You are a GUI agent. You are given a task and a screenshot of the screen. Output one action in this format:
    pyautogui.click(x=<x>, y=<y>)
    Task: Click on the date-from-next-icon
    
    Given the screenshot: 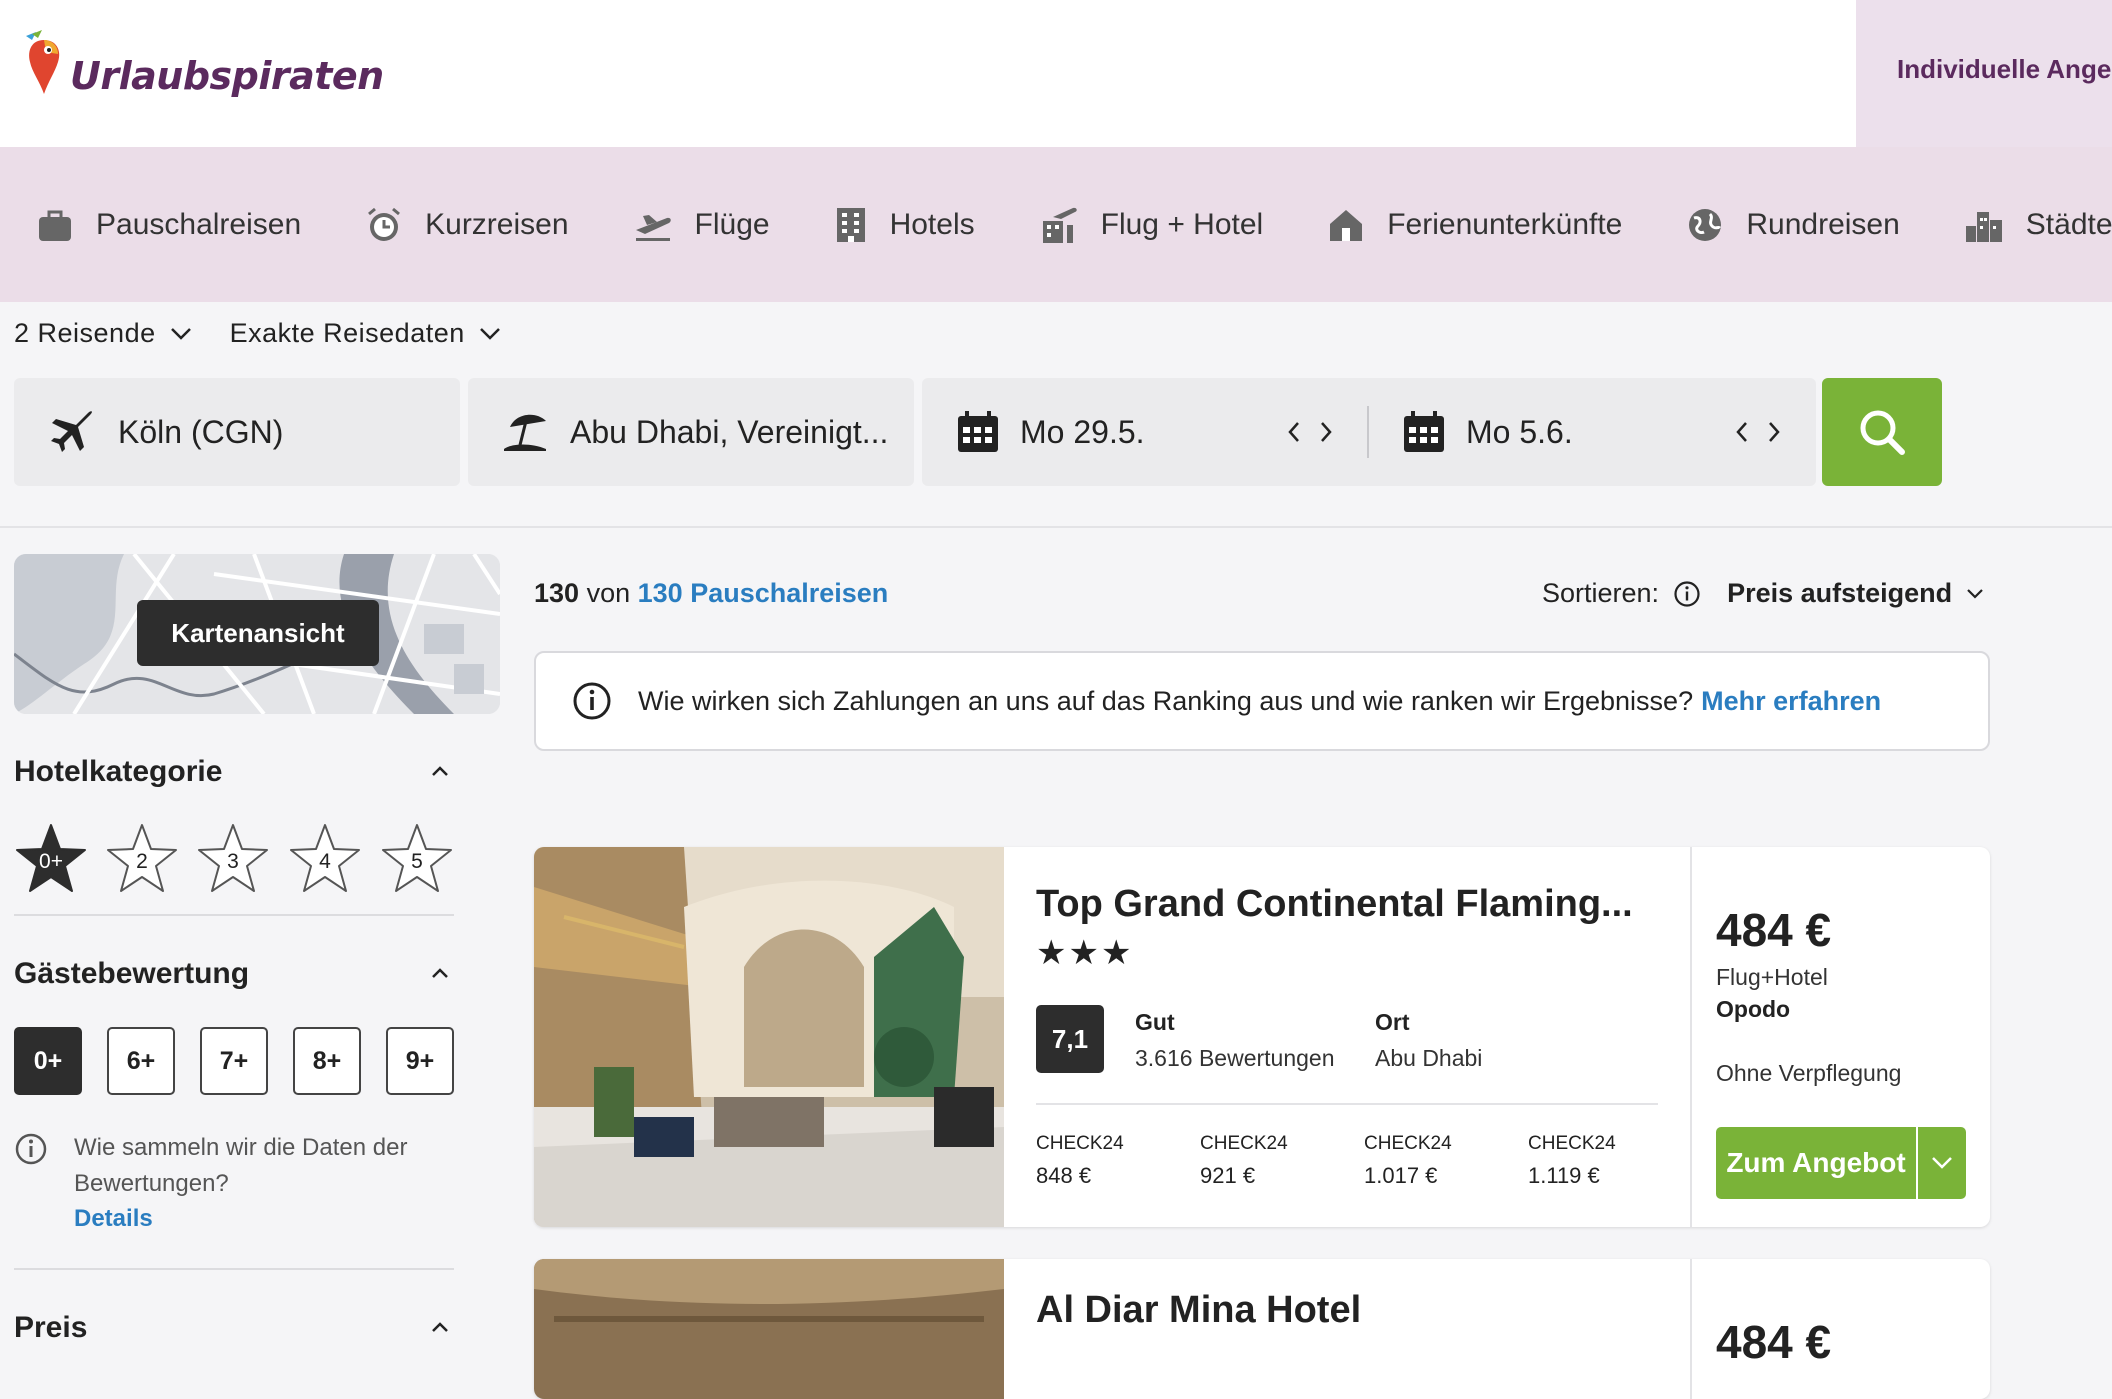 What is the action you would take?
    pyautogui.click(x=1326, y=432)
    